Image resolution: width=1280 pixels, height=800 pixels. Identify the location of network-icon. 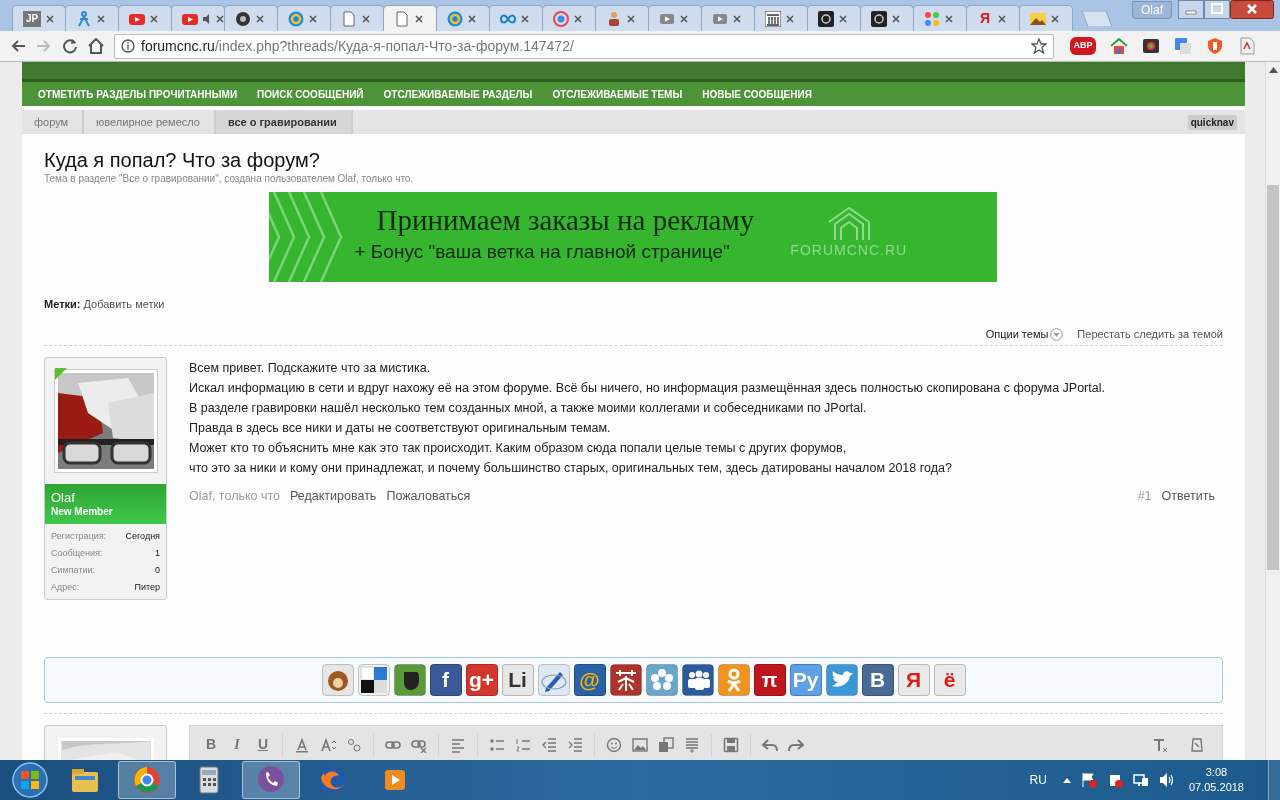
(1140, 780).